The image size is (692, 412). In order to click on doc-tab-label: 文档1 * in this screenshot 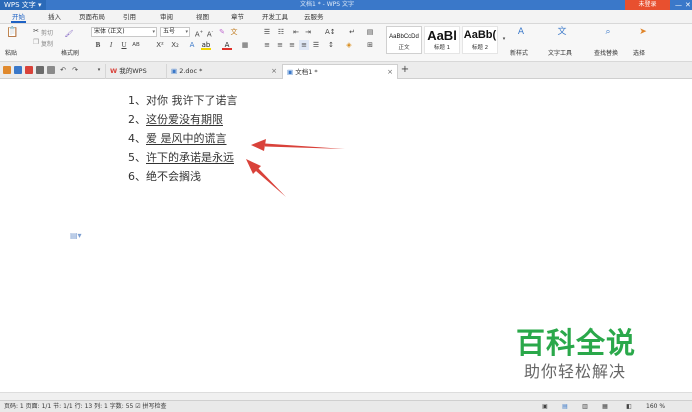, I will do `click(306, 72)`.